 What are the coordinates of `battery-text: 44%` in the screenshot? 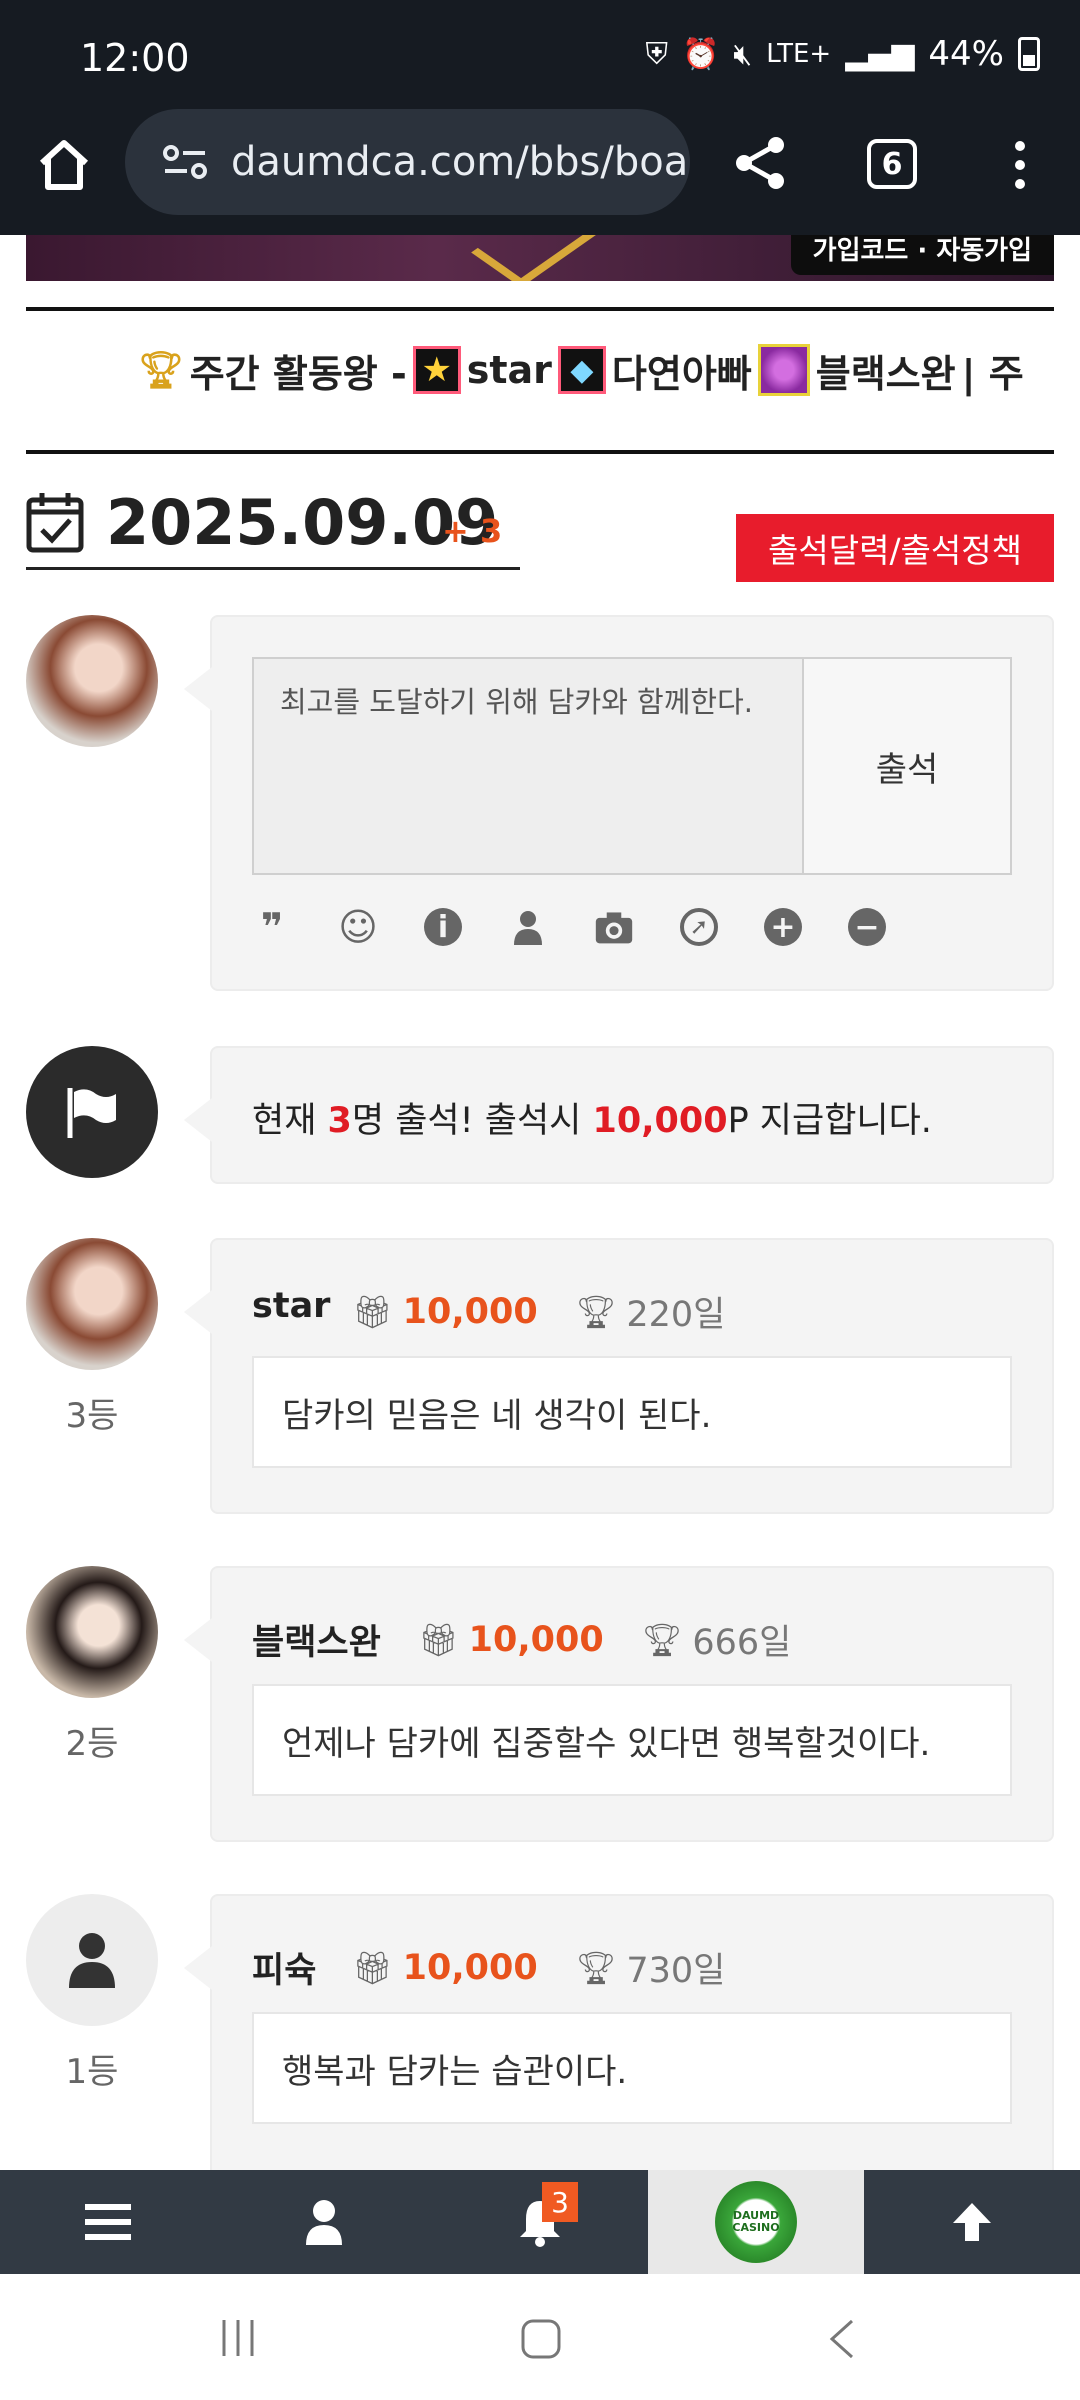 It's located at (966, 54).